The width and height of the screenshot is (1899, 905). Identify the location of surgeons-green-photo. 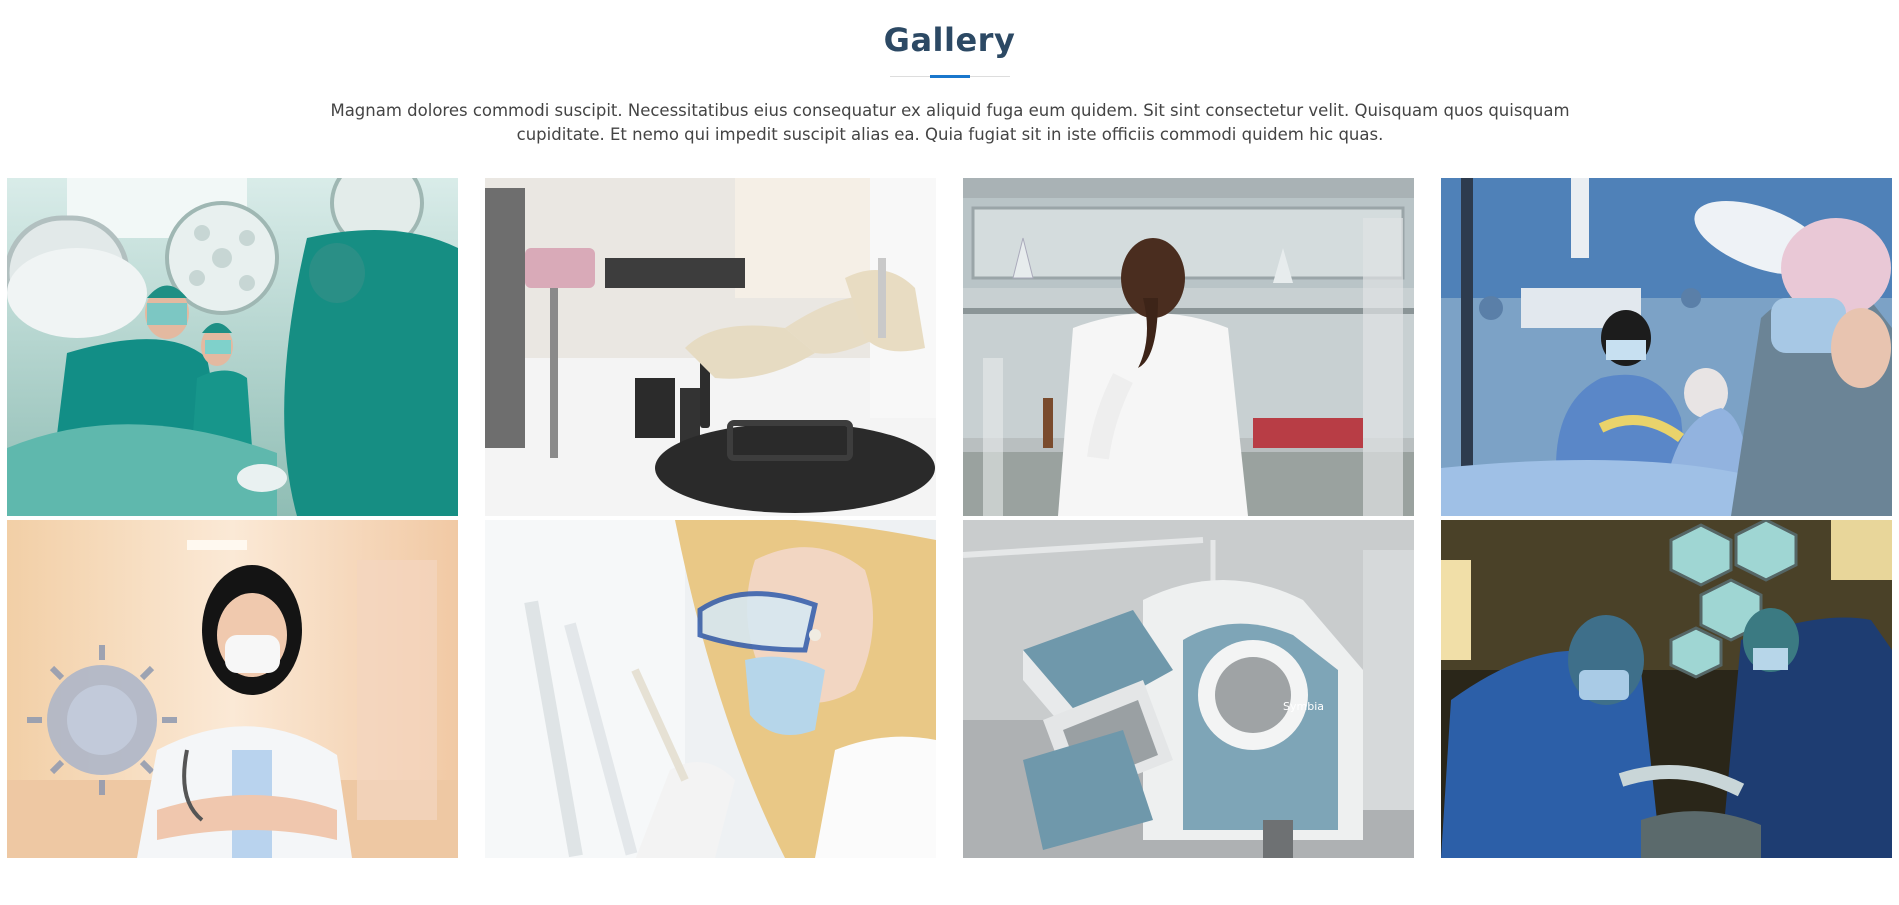
(232, 347).